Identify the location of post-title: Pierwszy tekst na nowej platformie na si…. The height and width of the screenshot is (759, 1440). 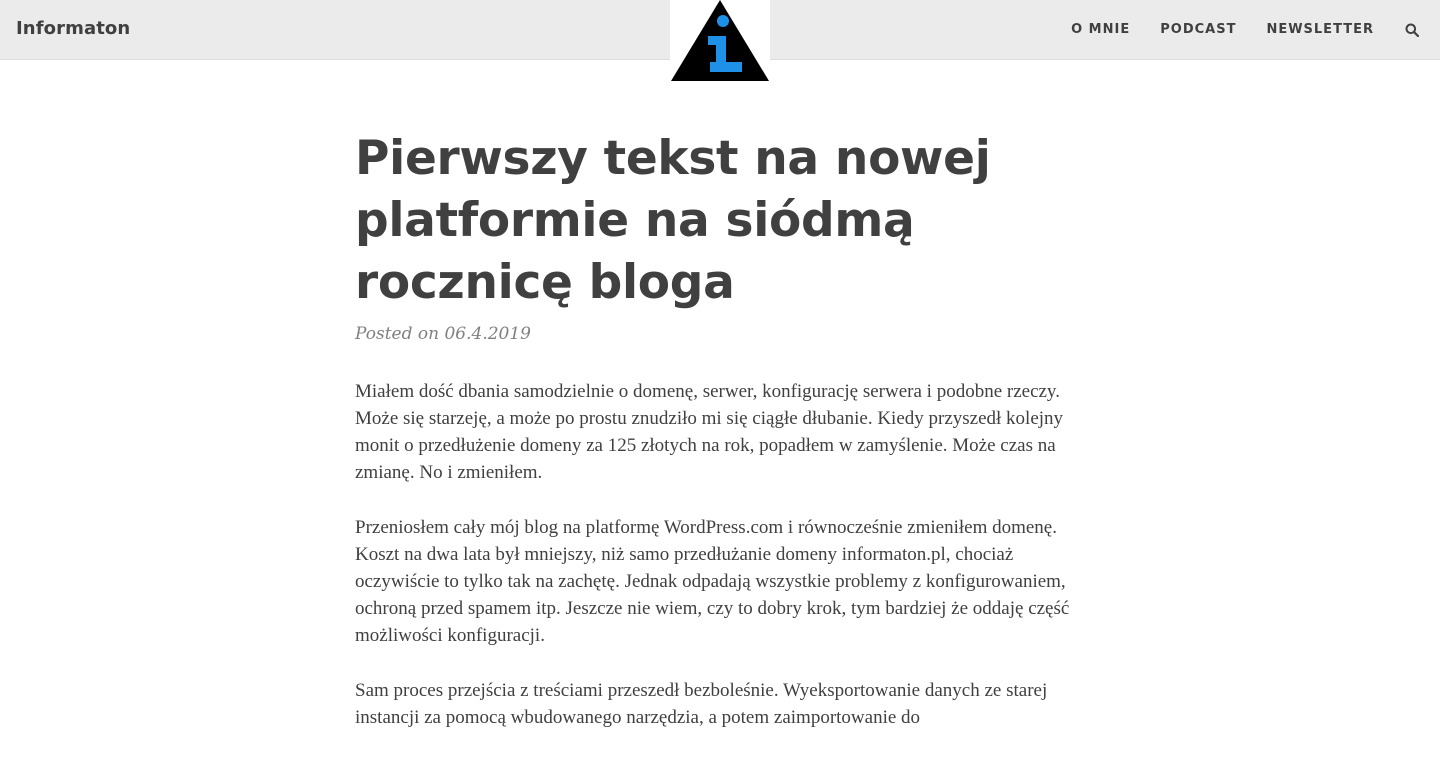
(673, 220).